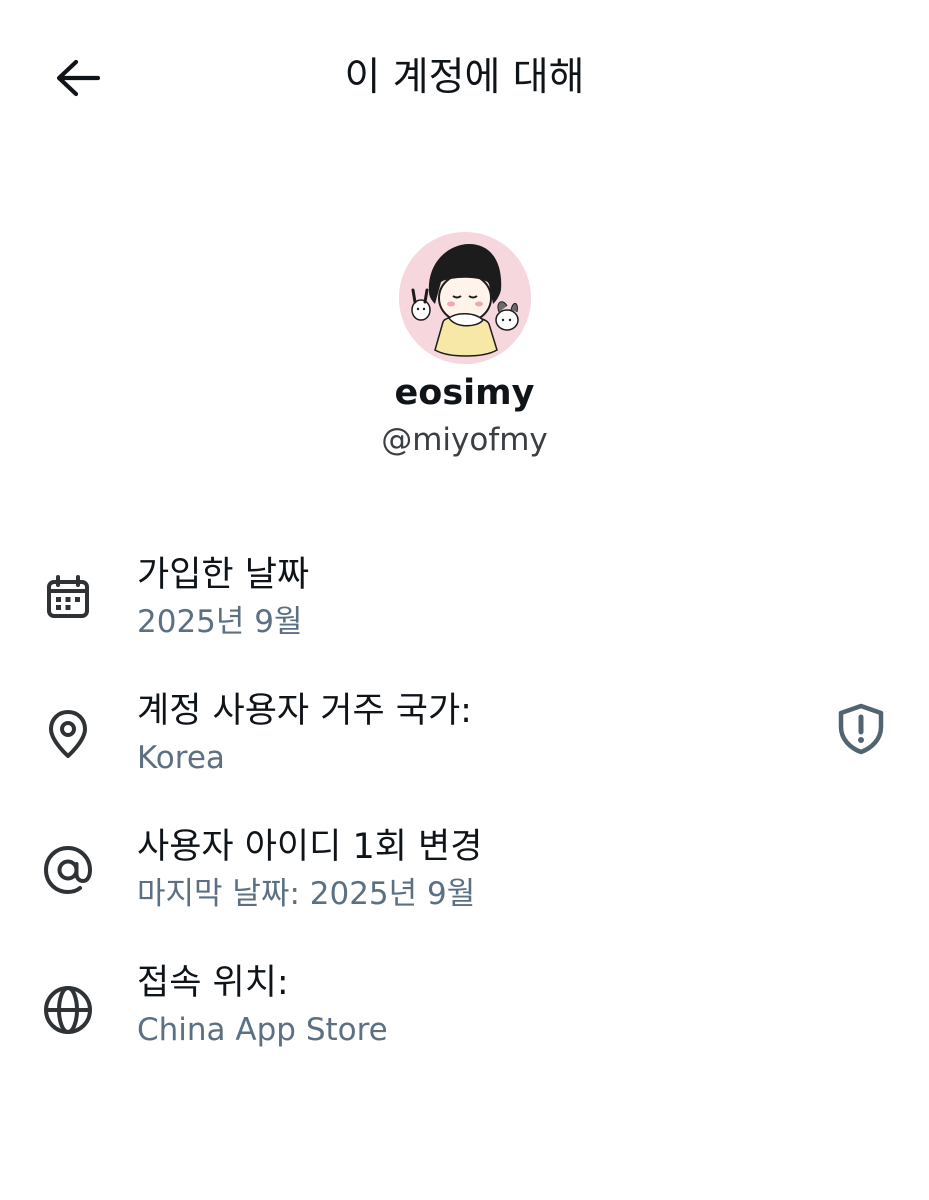 This screenshot has height=1200, width=929. Describe the element at coordinates (213, 983) in the screenshot. I see `info-label: 접속 위치:` at that location.